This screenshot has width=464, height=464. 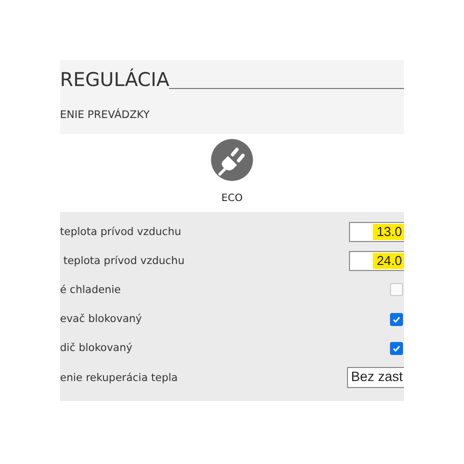 I want to click on setting-label: enie rekuperácia tepla, so click(x=119, y=378).